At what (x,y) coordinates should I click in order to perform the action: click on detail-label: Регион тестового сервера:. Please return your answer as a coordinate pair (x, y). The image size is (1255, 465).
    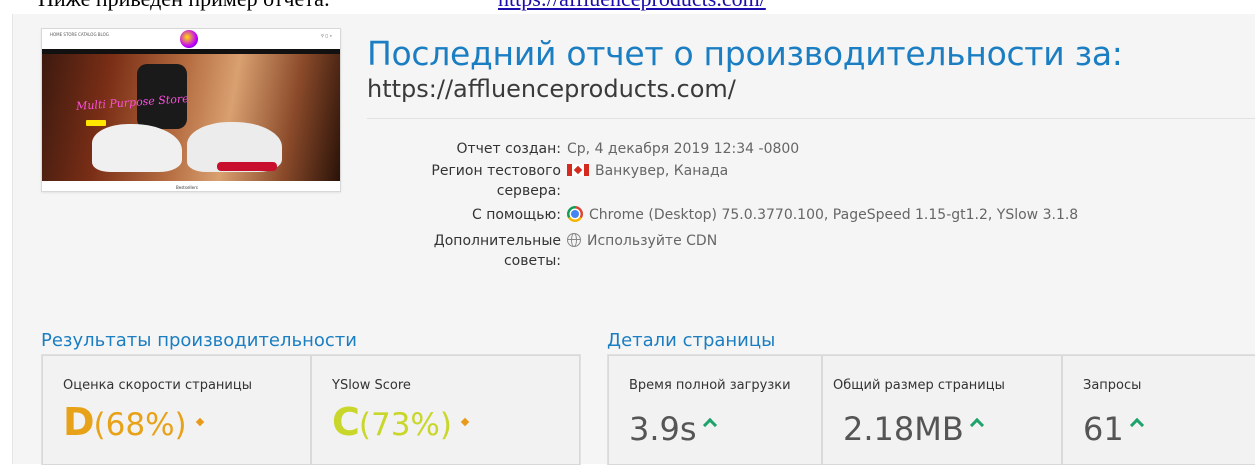
    Looking at the image, I should click on (496, 181).